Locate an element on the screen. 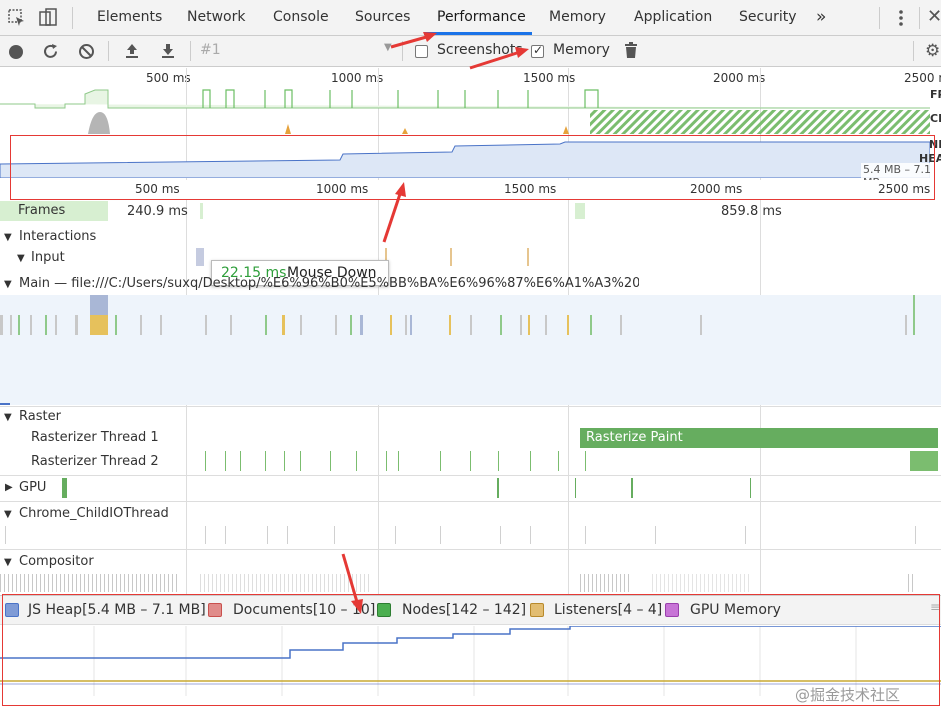  recording-select: #1 is located at coordinates (210, 50).